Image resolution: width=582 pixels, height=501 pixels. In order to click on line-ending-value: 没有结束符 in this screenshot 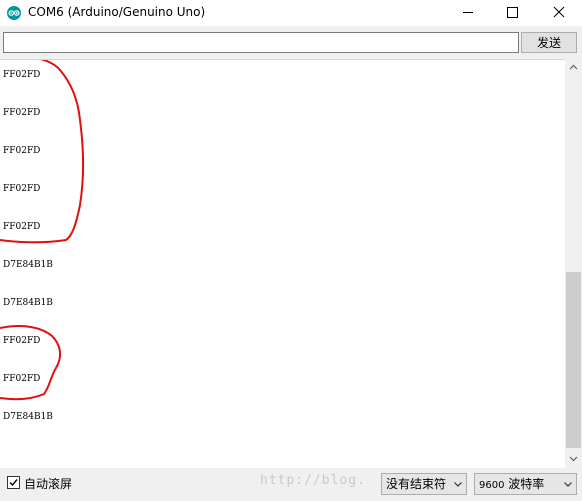, I will do `click(416, 484)`.